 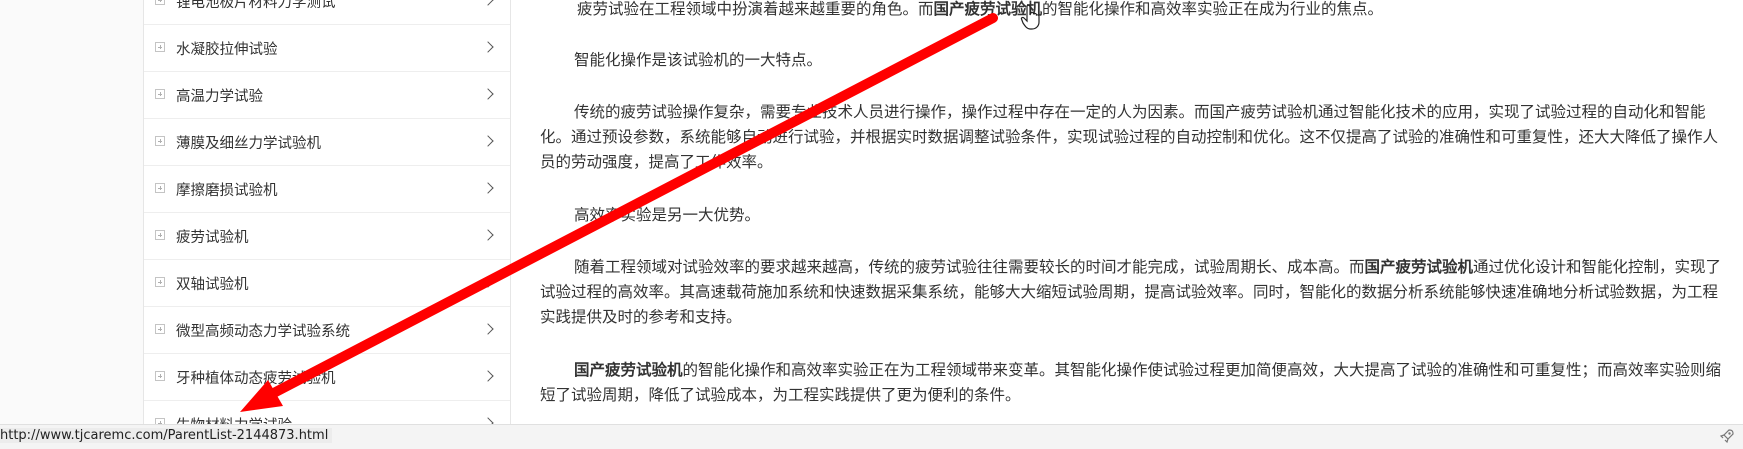 I want to click on sidebar-item-label: 高温力学试验, so click(x=219, y=97).